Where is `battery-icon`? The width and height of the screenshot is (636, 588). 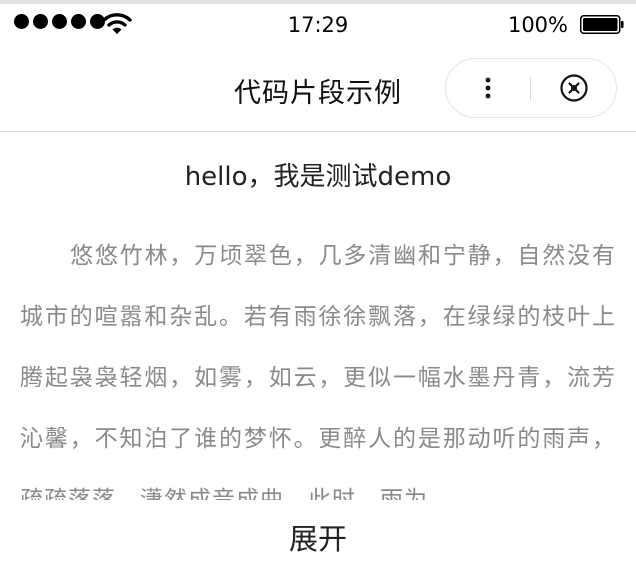
battery-icon is located at coordinates (602, 24).